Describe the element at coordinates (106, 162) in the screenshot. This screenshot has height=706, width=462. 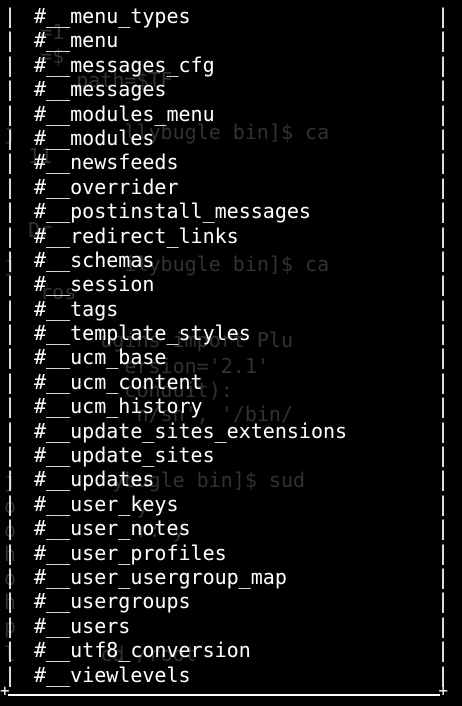
I see `table-cell-name: #__newsfeeds` at that location.